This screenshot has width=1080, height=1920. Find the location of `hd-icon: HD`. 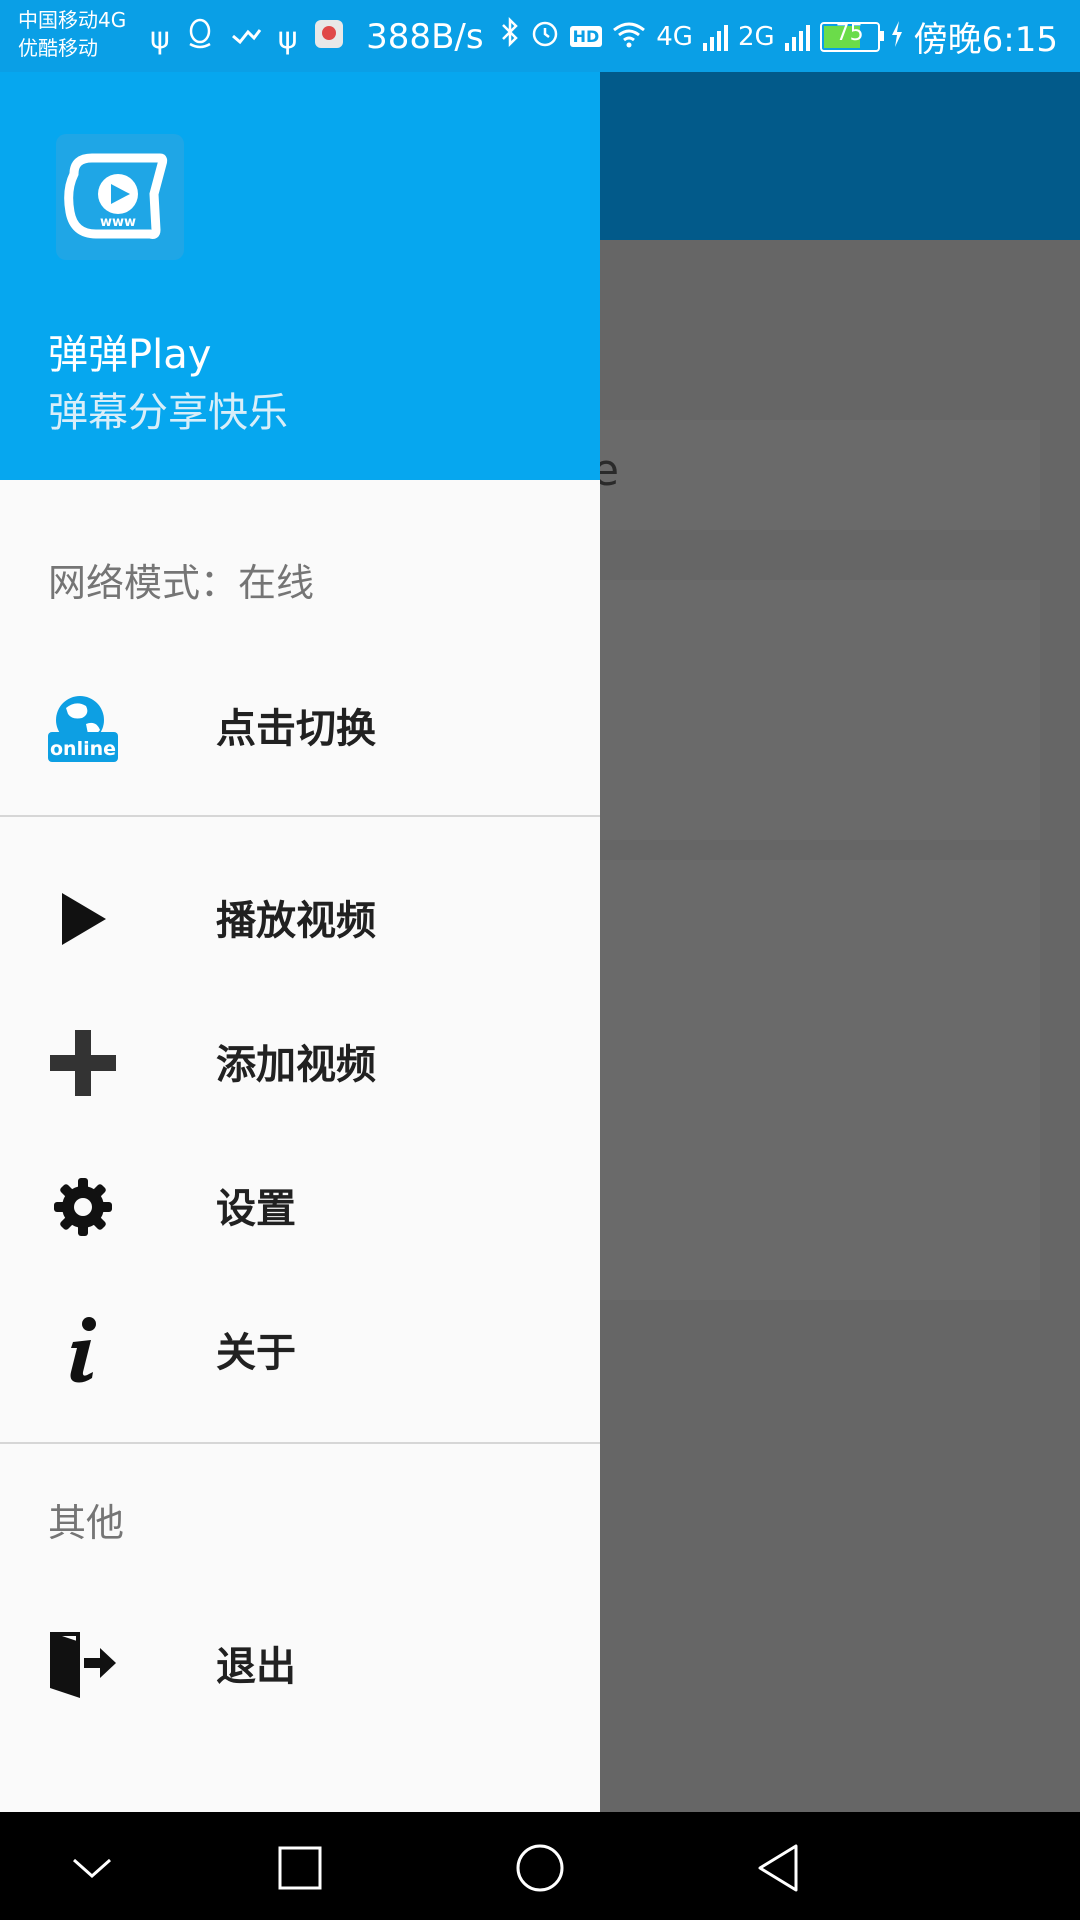

hd-icon: HD is located at coordinates (586, 36).